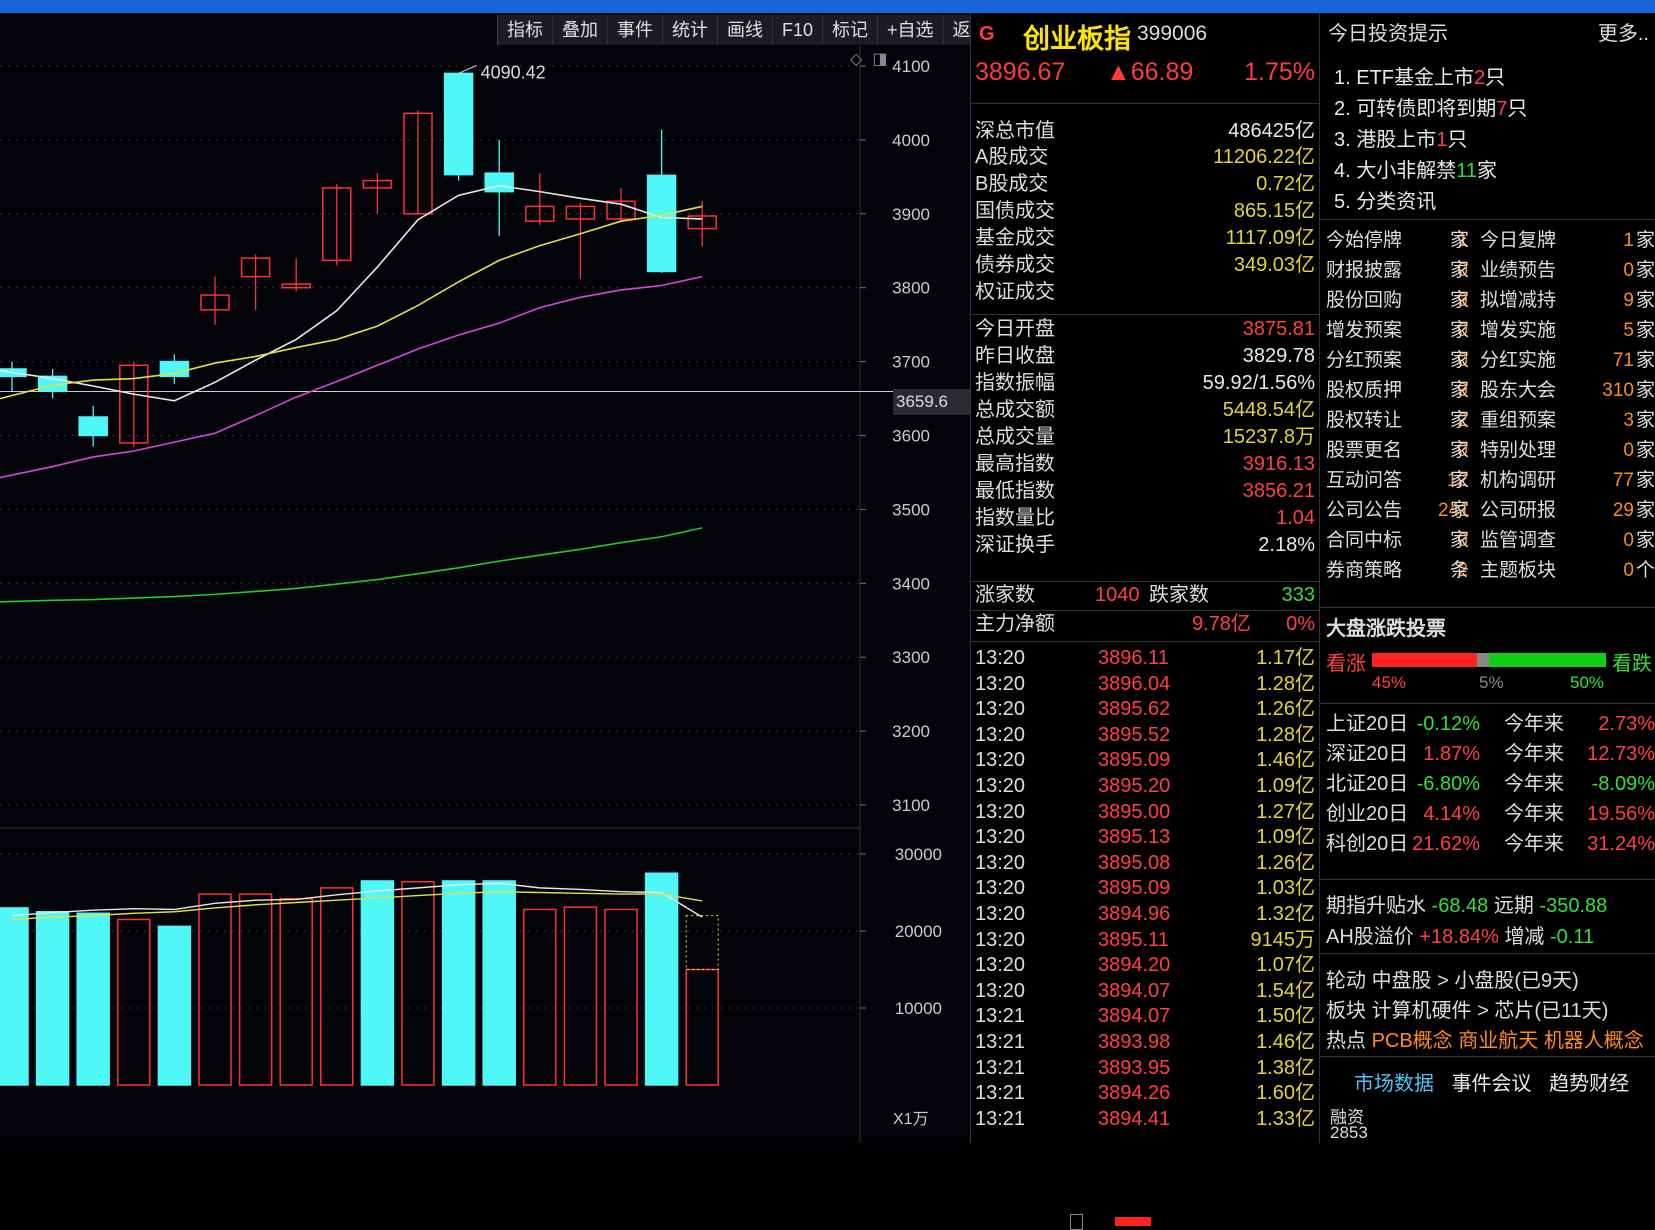  What do you see at coordinates (1258, 383) in the screenshot?
I see `summary-value: 59.92/1.56%` at bounding box center [1258, 383].